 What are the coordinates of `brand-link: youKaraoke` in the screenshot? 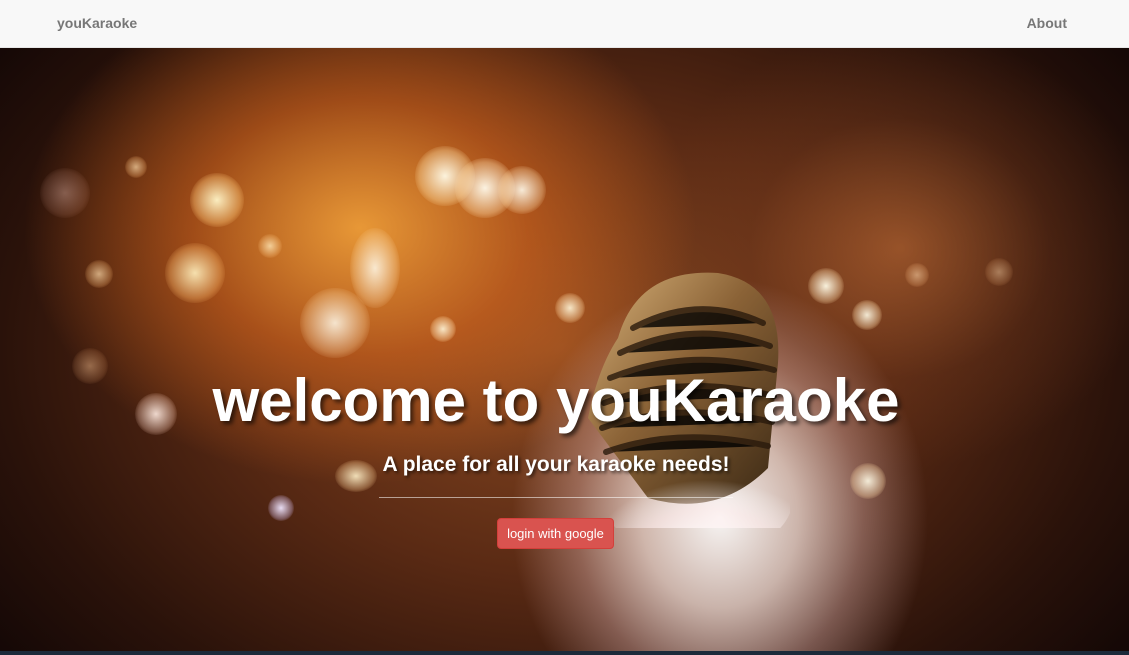 It's located at (97, 23).